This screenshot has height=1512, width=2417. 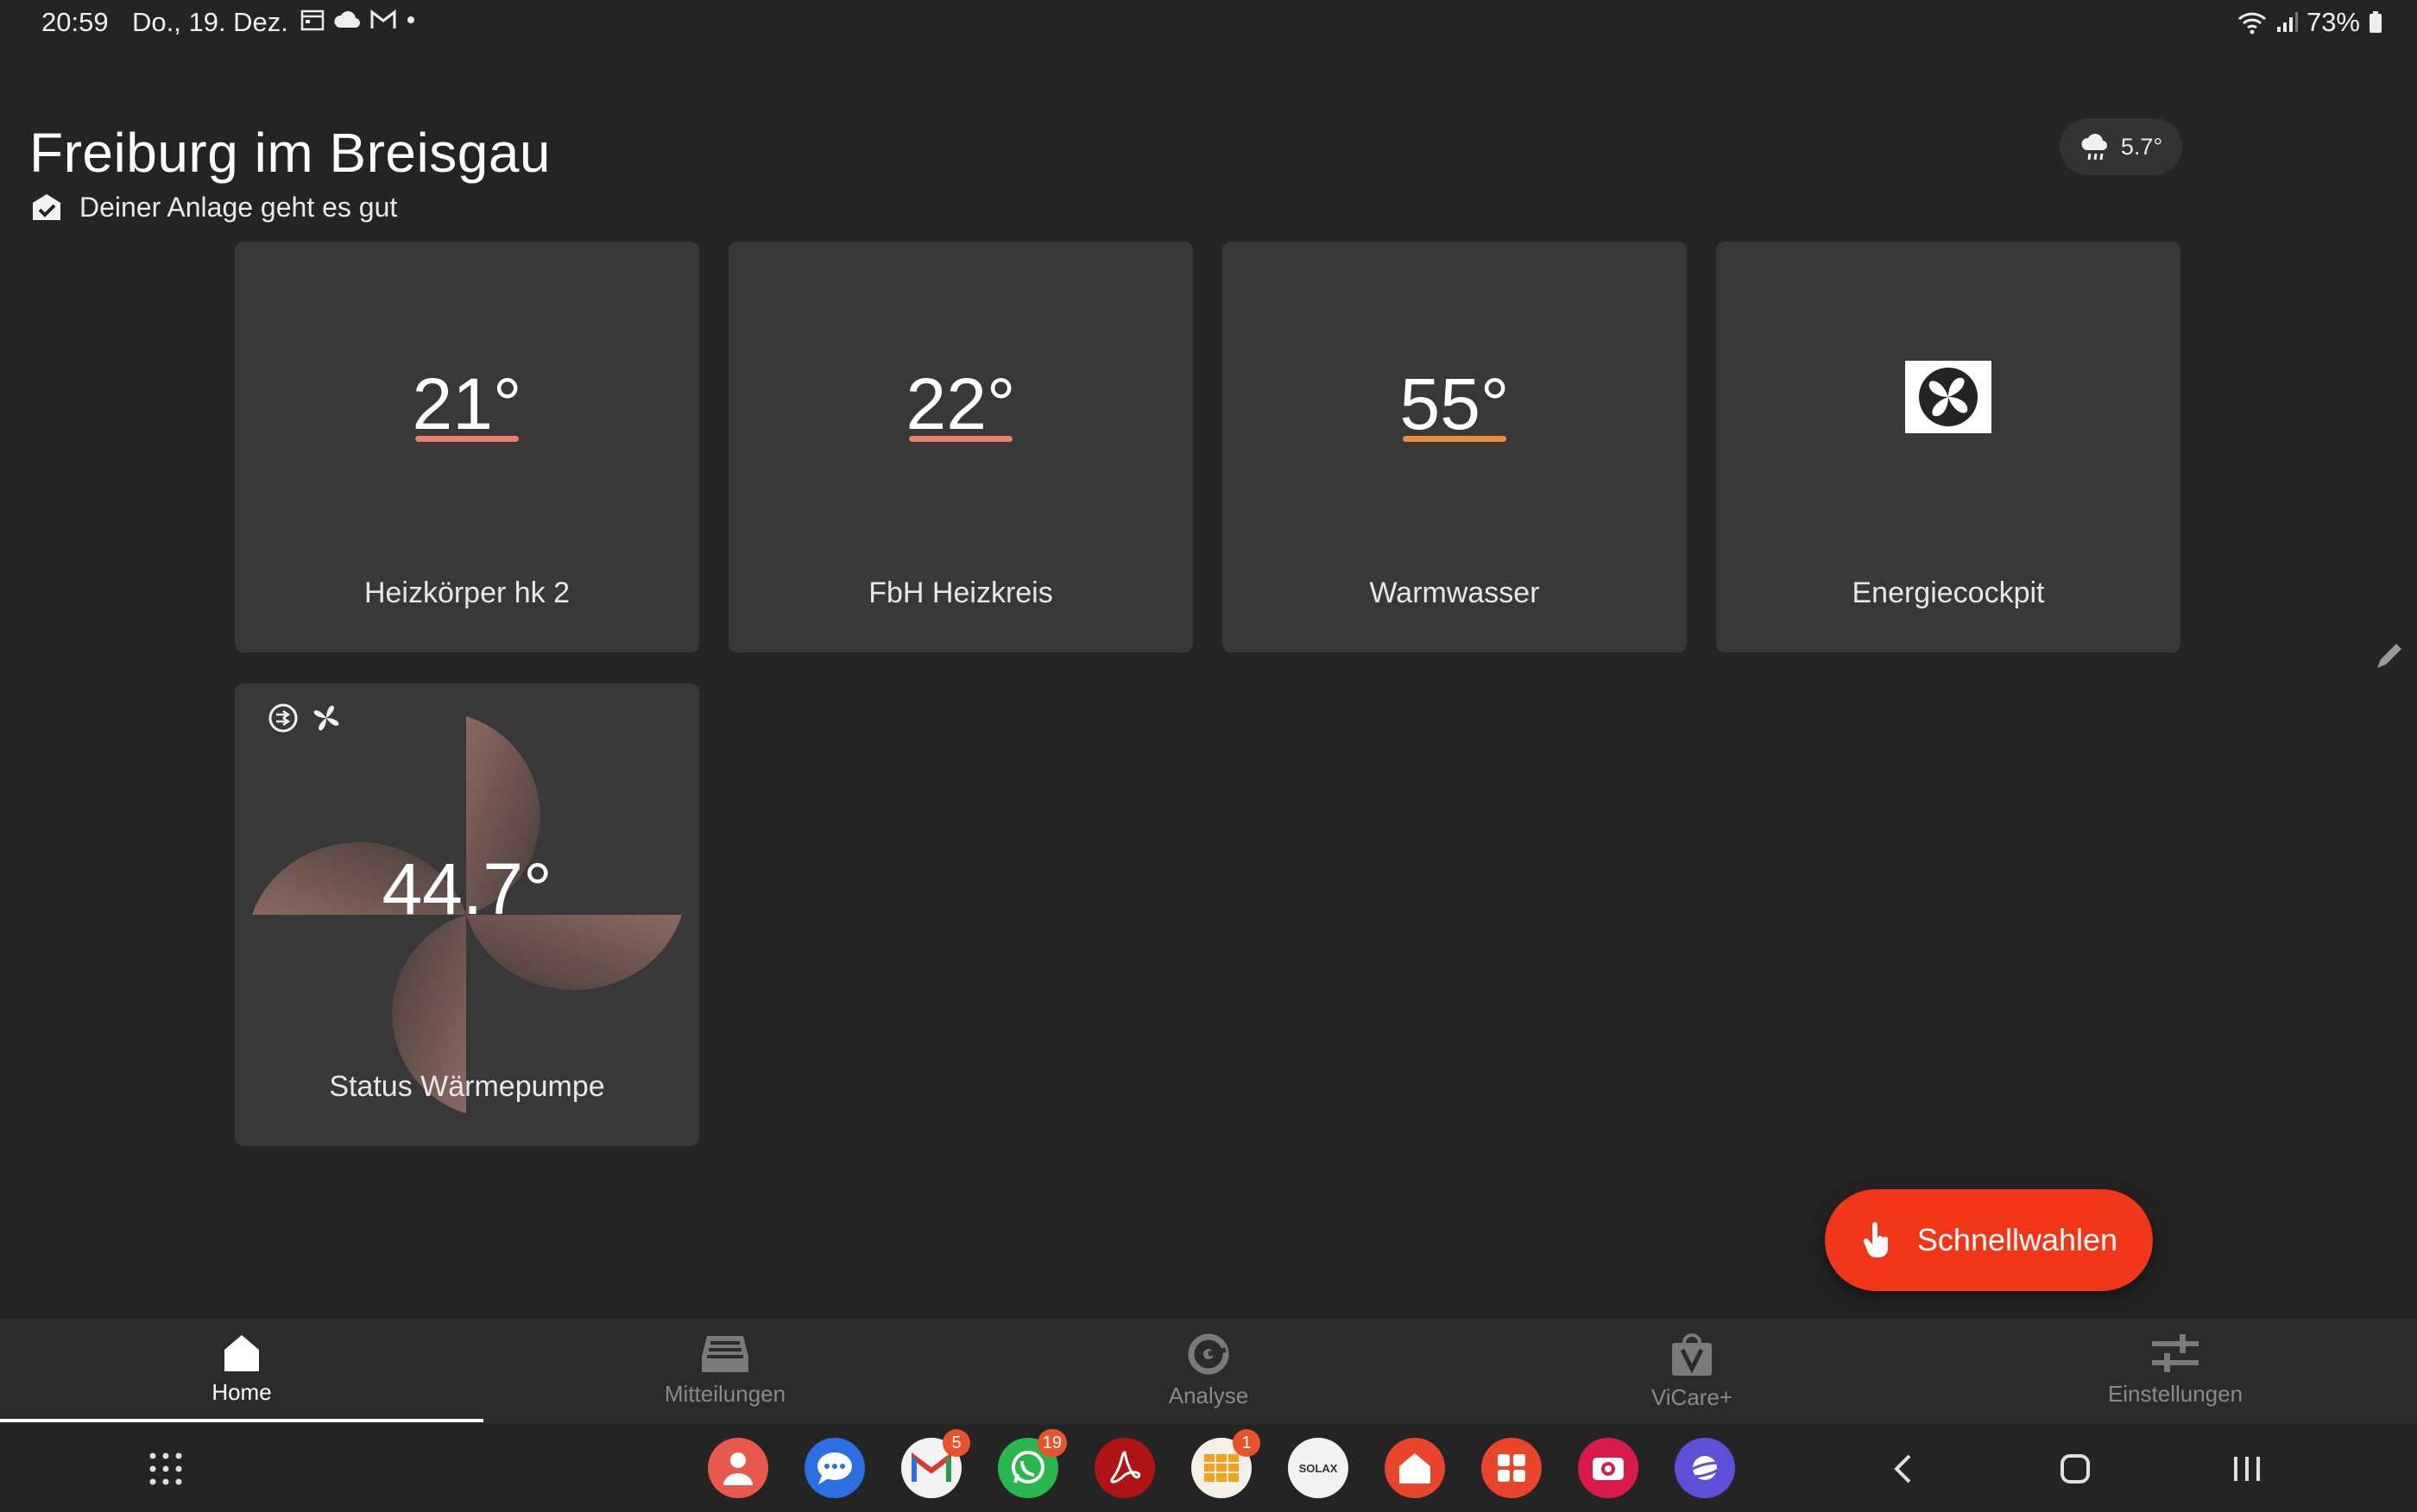 I want to click on nav-label: ViCare+, so click(x=1691, y=1397).